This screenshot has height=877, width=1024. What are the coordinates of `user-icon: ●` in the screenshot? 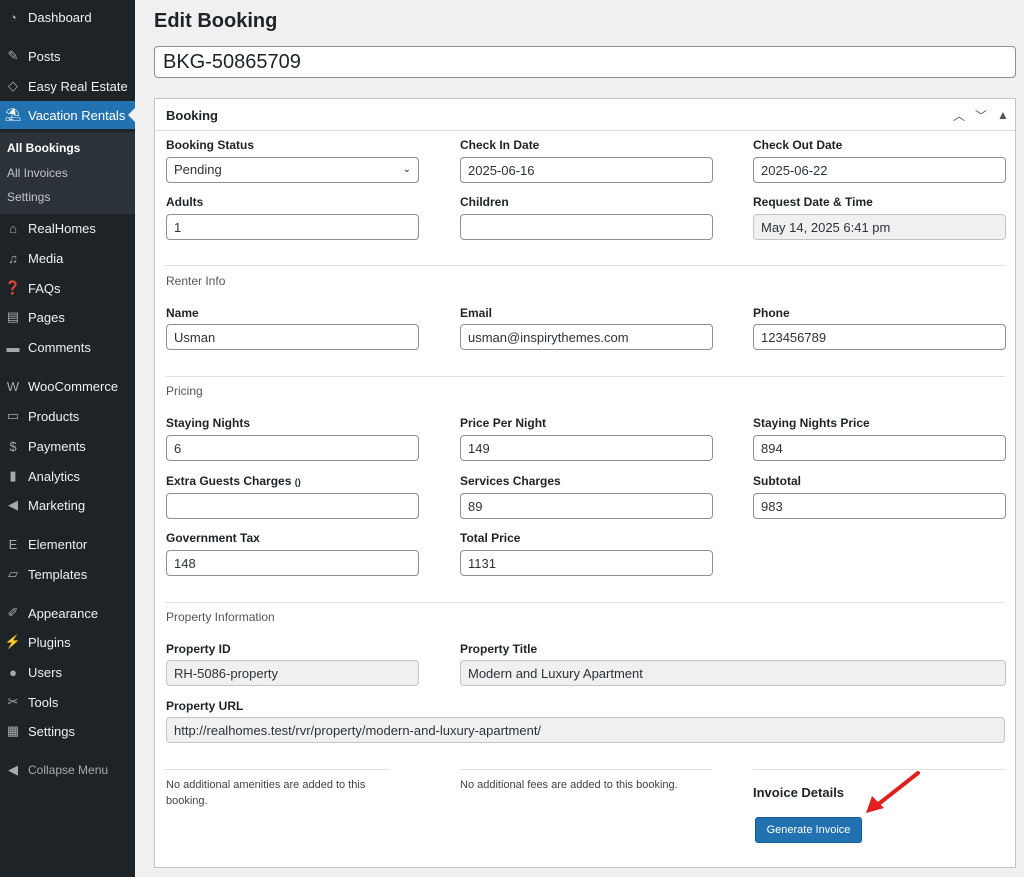 It's located at (13, 672).